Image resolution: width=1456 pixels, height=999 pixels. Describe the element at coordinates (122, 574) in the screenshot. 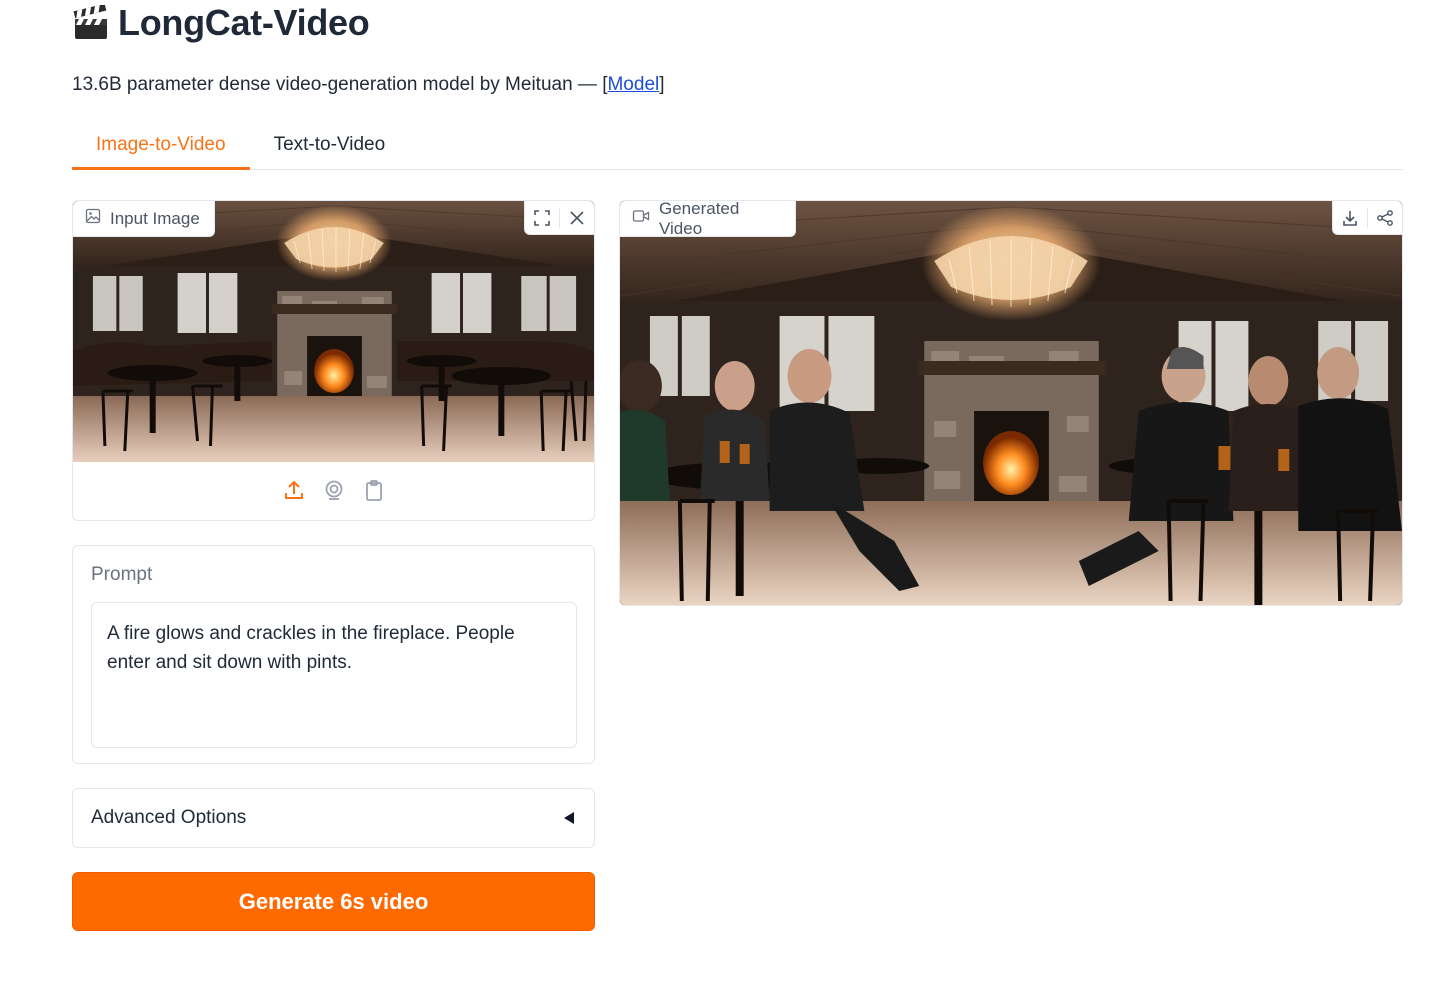

I see `prompt-label: Prompt` at that location.